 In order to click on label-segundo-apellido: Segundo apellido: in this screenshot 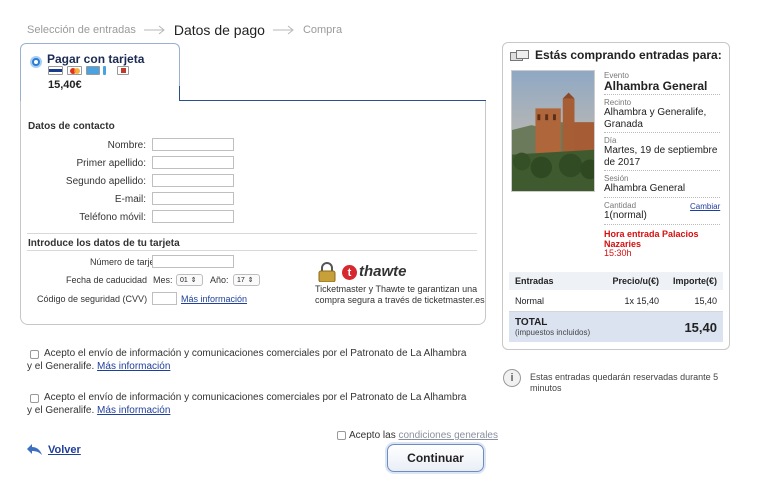, I will do `click(105, 181)`.